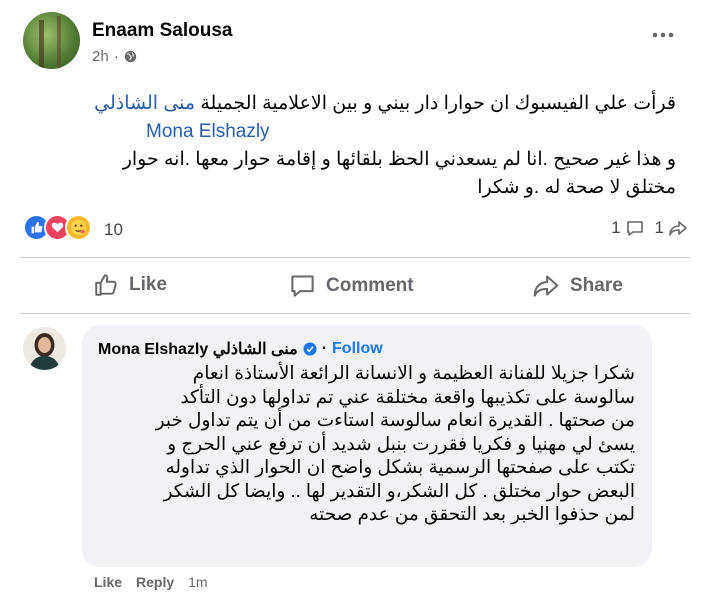  Describe the element at coordinates (596, 285) in the screenshot. I see `share-label: Share` at that location.